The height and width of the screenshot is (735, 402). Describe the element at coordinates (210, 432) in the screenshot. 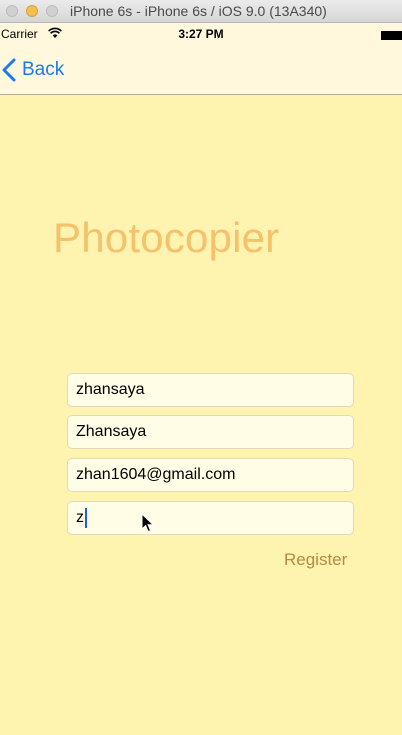

I see `name-field` at that location.